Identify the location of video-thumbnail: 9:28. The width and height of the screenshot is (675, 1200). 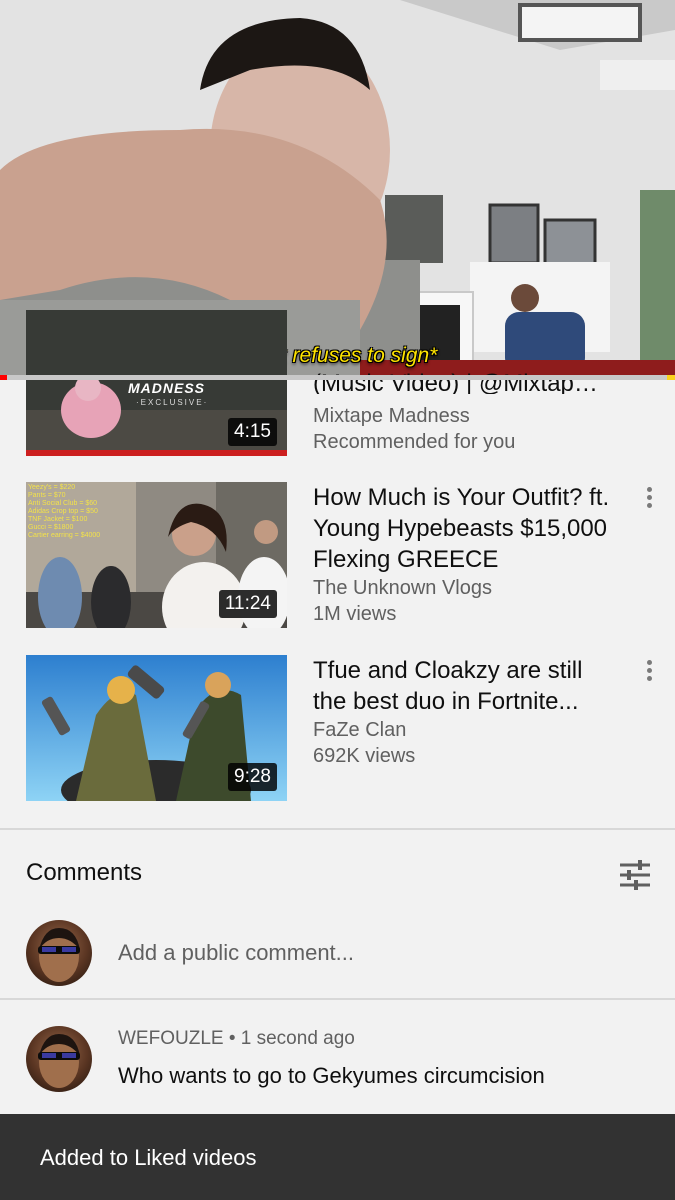
(156, 728).